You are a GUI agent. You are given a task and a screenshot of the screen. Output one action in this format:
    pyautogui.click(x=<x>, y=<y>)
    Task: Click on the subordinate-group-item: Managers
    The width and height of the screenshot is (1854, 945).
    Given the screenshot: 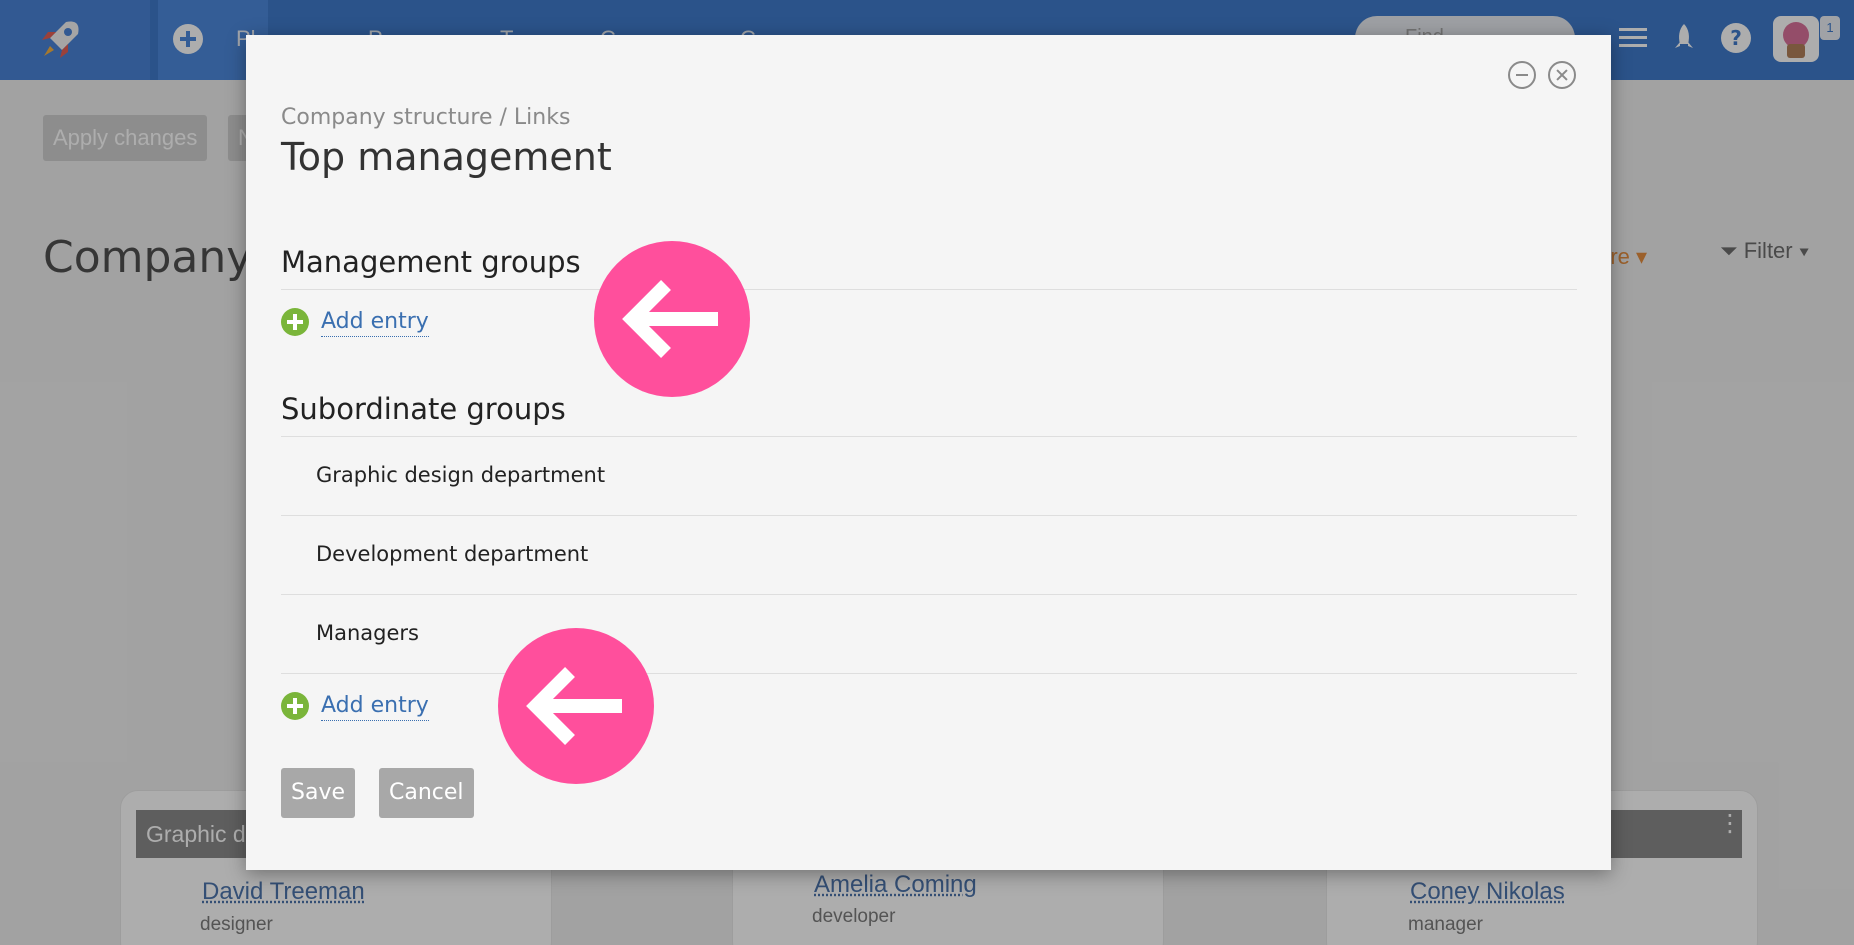 What is the action you would take?
    pyautogui.click(x=367, y=633)
    